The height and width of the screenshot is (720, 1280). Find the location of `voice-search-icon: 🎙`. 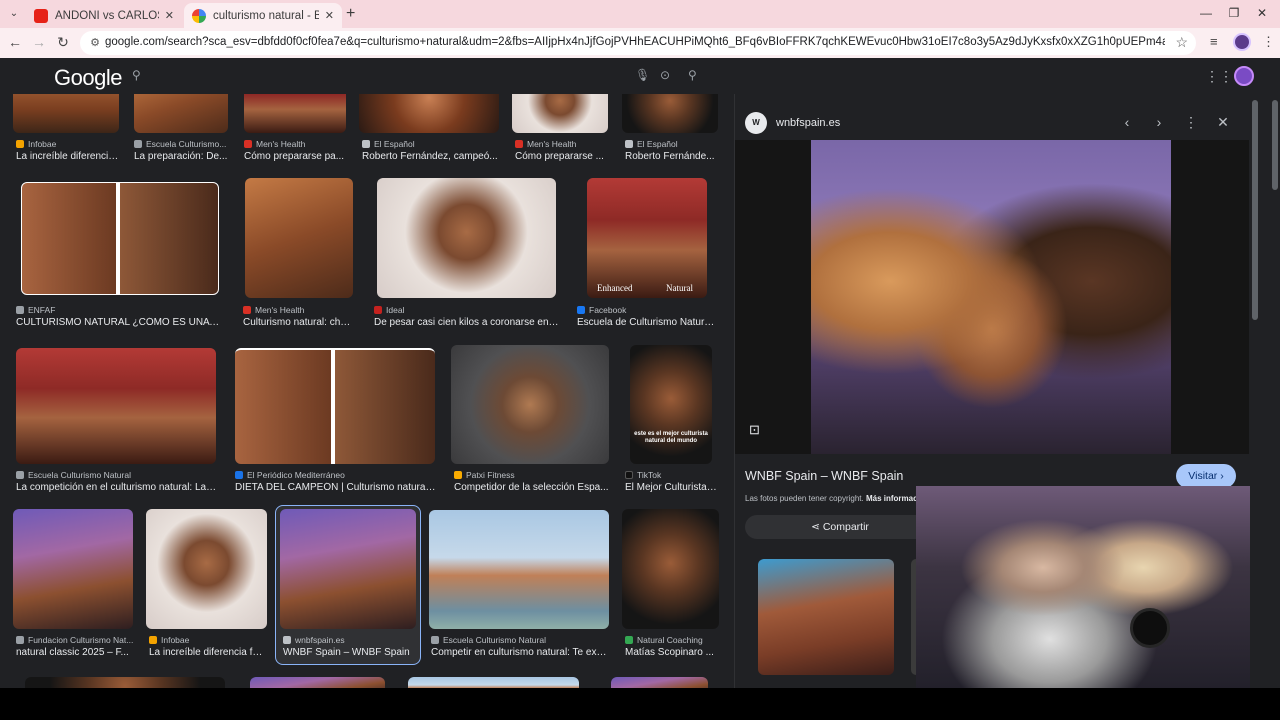

voice-search-icon: 🎙 is located at coordinates (642, 75).